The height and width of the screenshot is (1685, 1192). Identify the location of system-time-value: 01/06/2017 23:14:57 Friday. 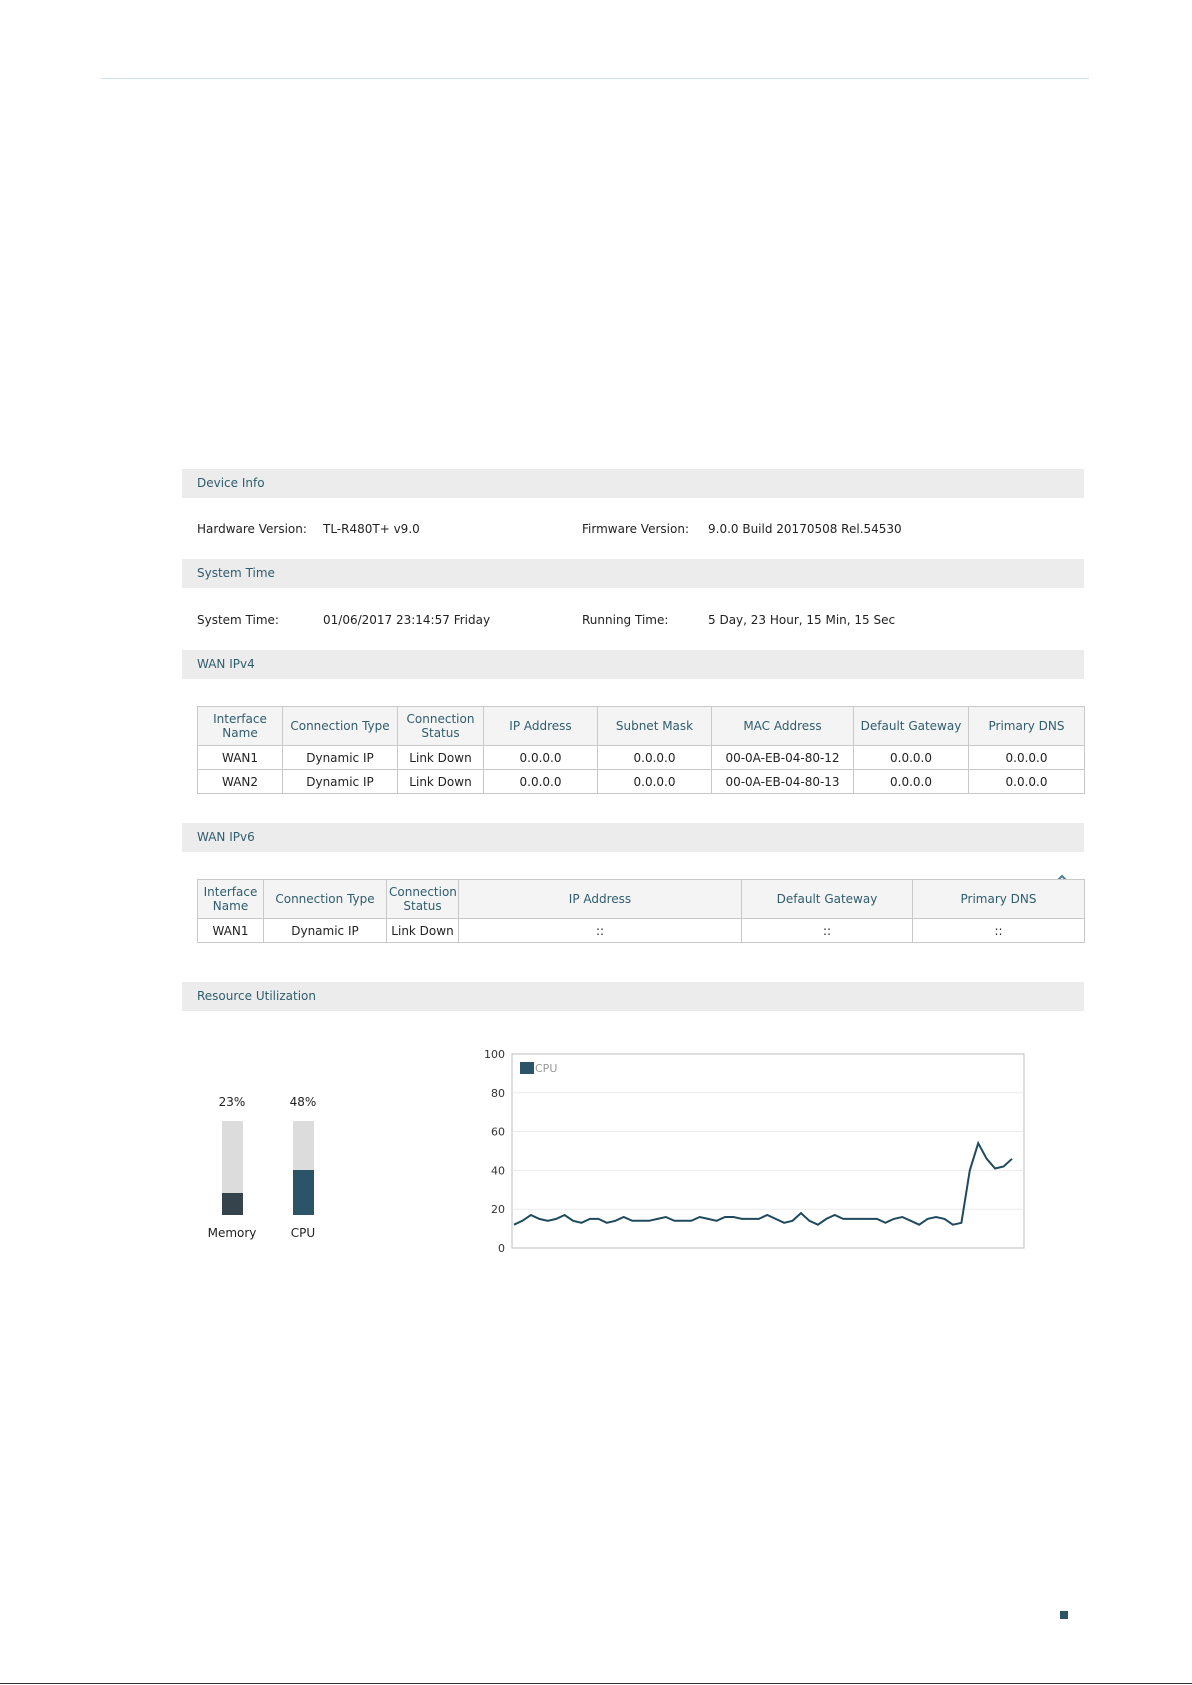
(407, 620).